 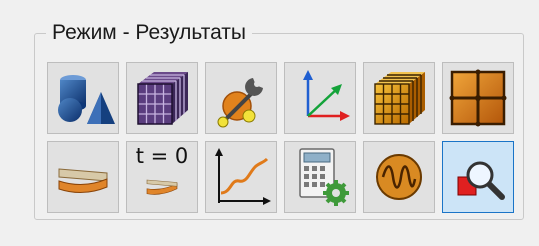 I want to click on coordinate-system-button, so click(x=320, y=98).